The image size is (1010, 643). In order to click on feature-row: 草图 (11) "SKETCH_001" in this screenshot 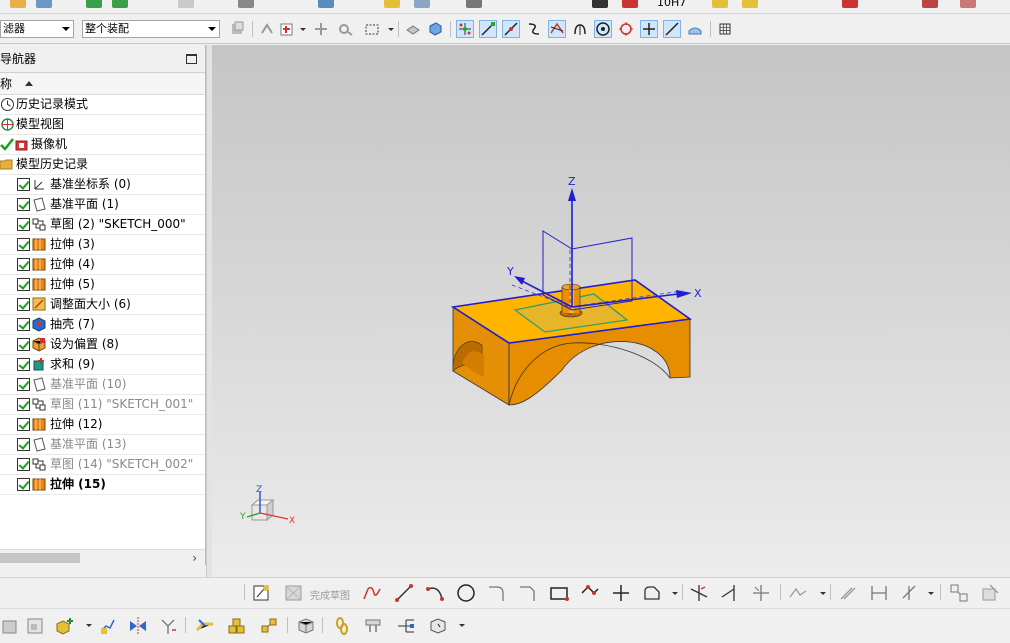, I will do `click(102, 405)`.